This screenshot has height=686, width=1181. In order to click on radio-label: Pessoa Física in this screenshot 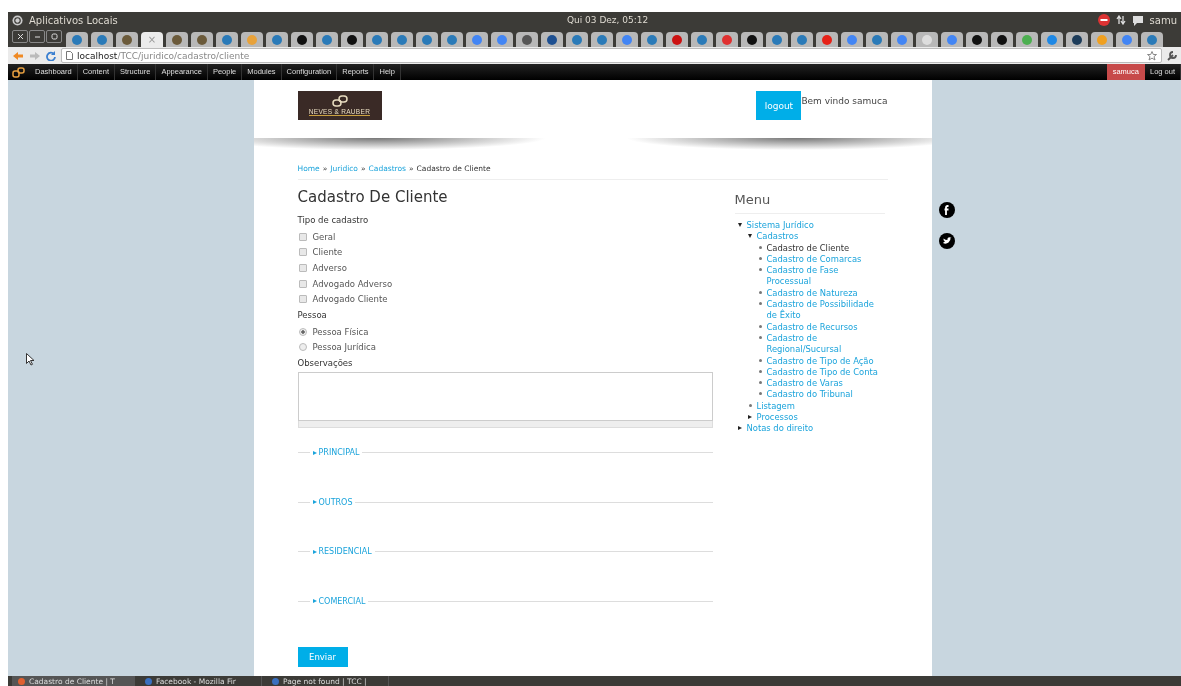, I will do `click(340, 331)`.